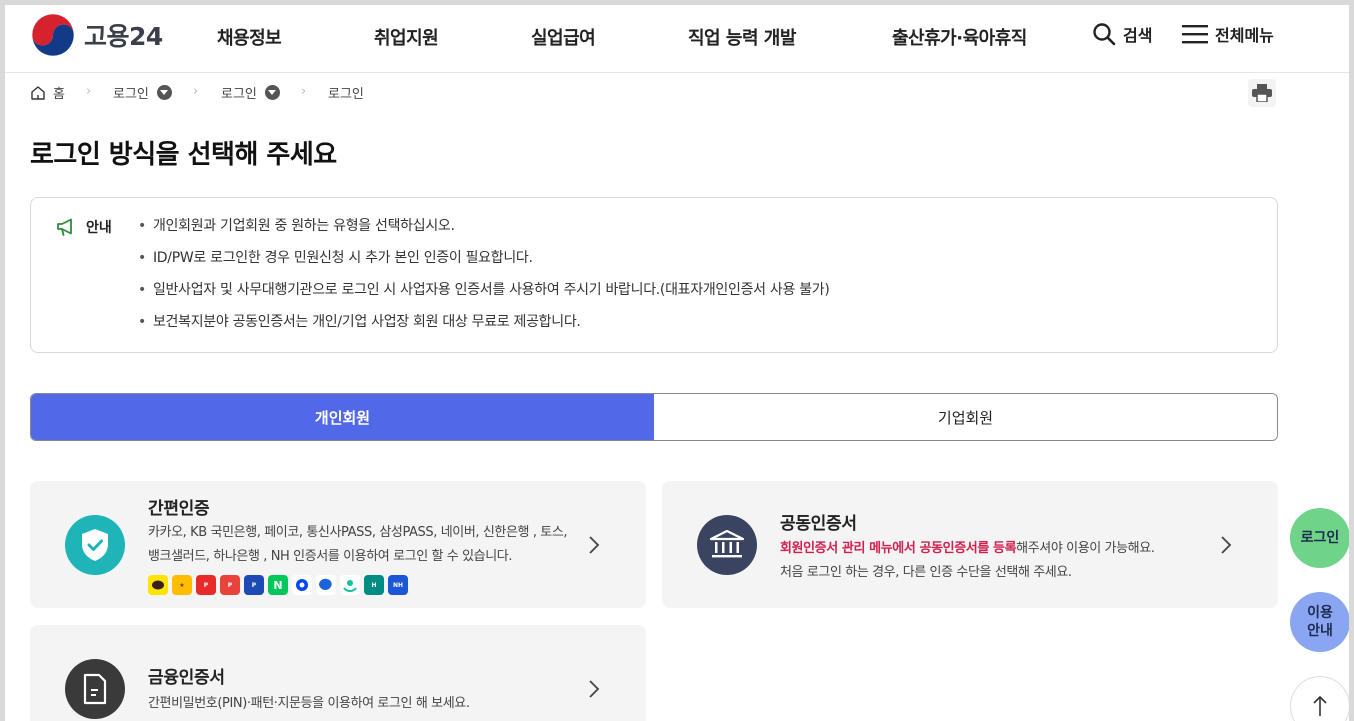 Image resolution: width=1354 pixels, height=721 pixels. Describe the element at coordinates (742, 37) in the screenshot. I see `nav-item-skills-development: 직업 능력 개발` at that location.